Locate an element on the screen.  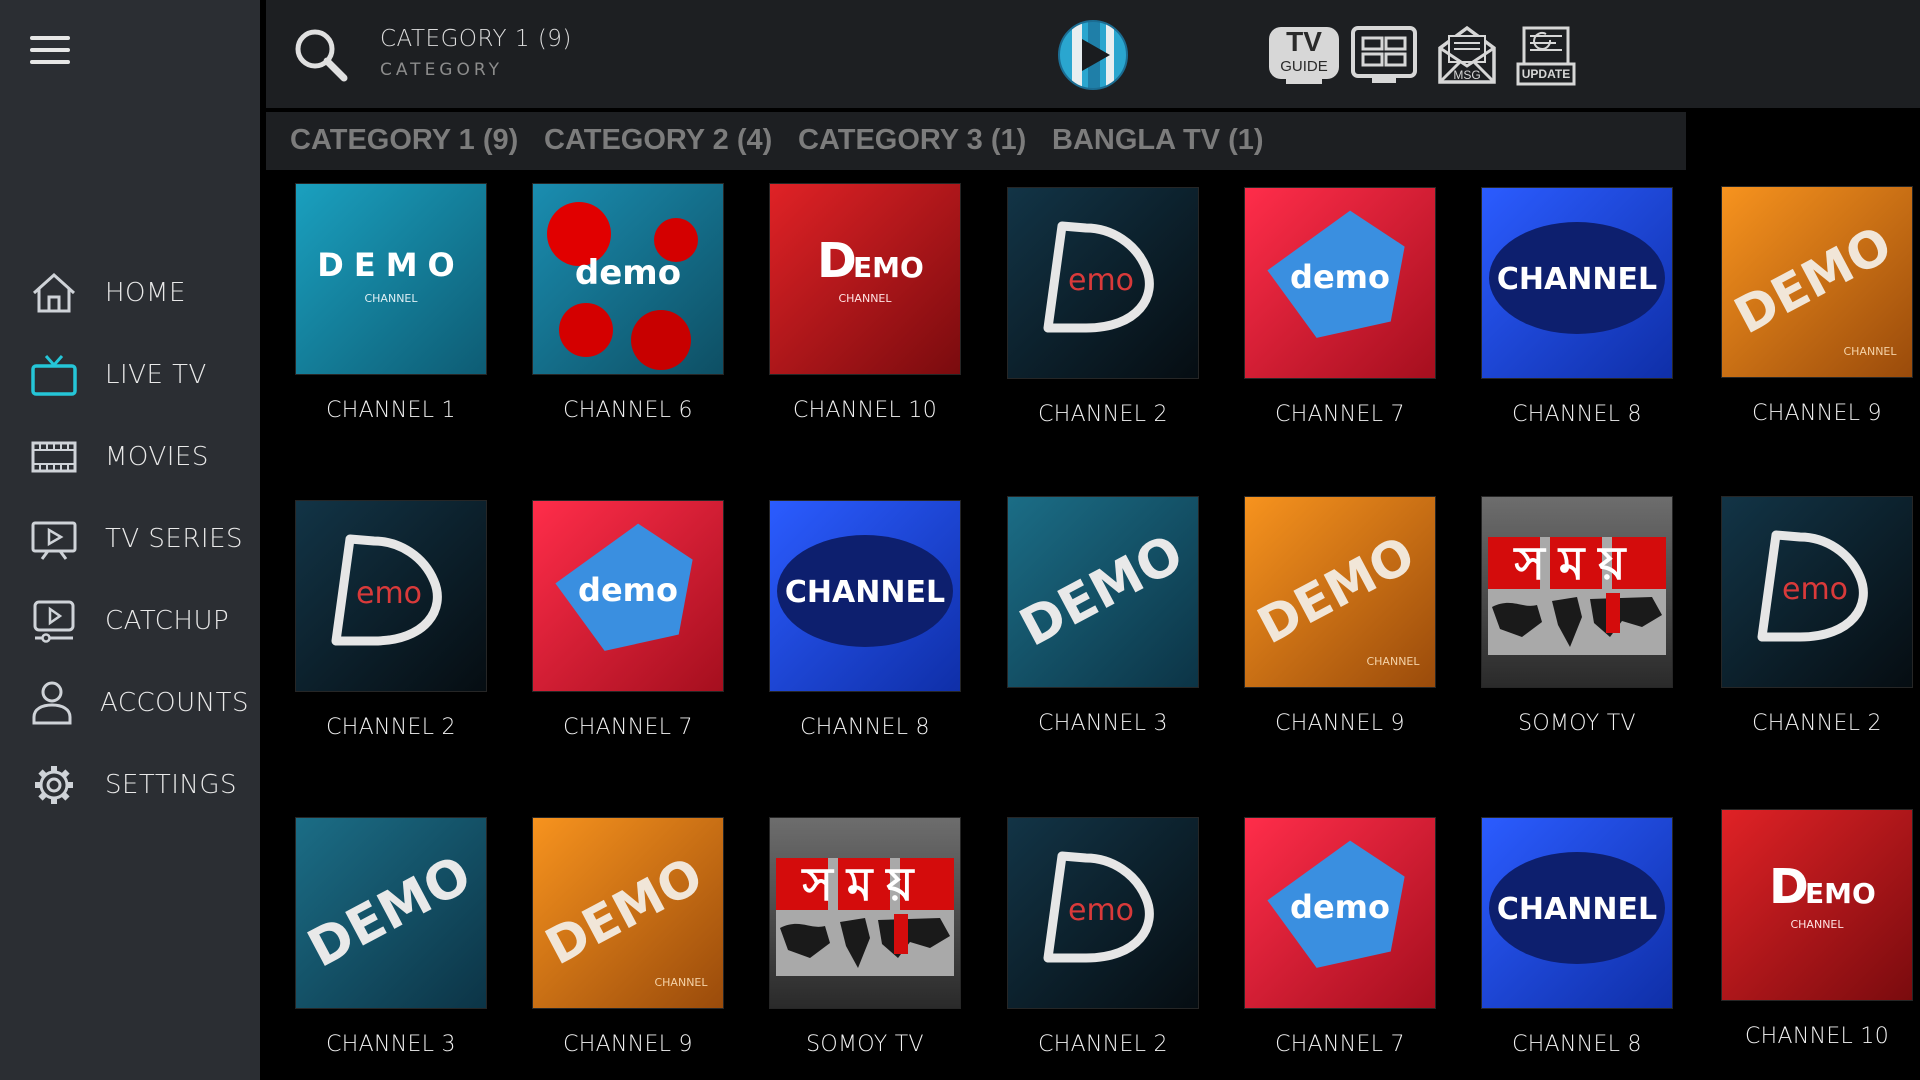
sidebar-item-label: HOME is located at coordinates (145, 293).